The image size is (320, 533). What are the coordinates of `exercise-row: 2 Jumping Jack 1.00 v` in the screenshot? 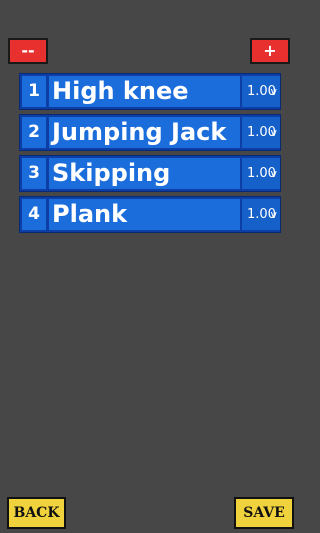 It's located at (150, 132).